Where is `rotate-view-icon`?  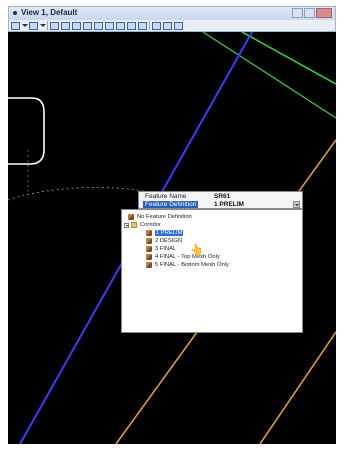
rotate-view-icon is located at coordinates (109, 25).